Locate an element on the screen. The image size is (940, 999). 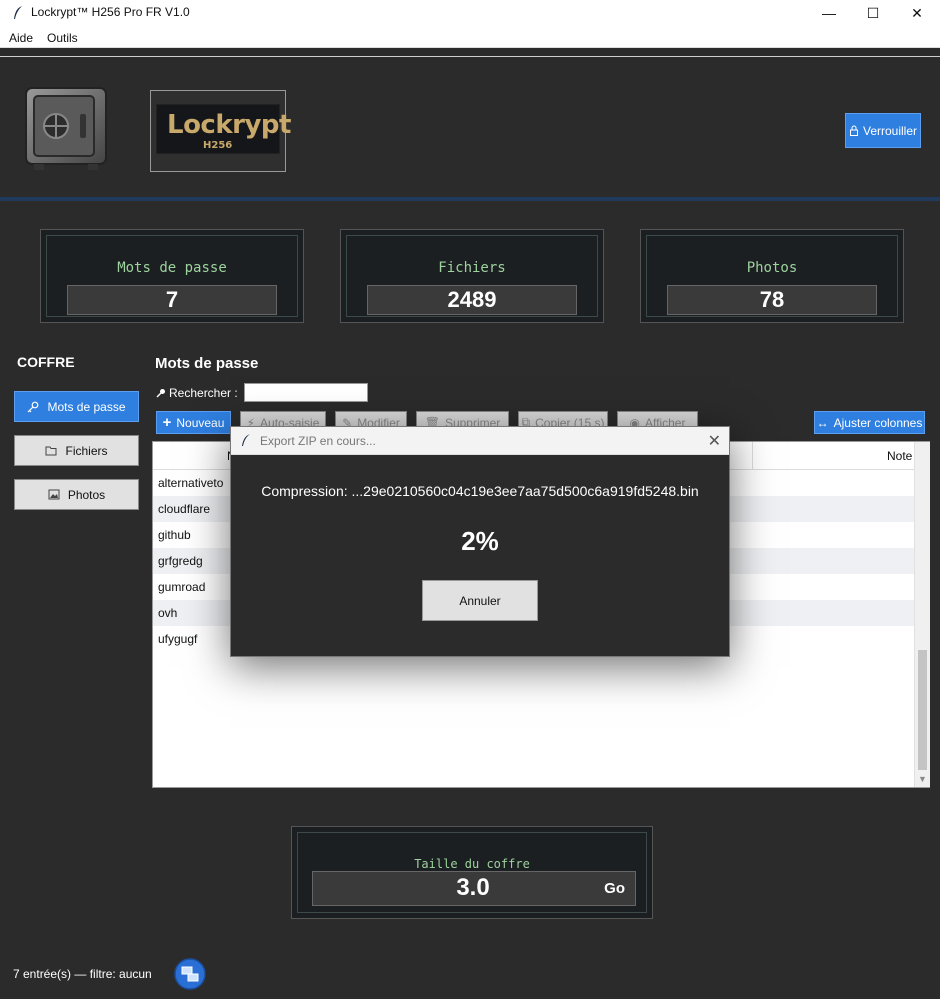
scroll-thumb is located at coordinates (922, 710).